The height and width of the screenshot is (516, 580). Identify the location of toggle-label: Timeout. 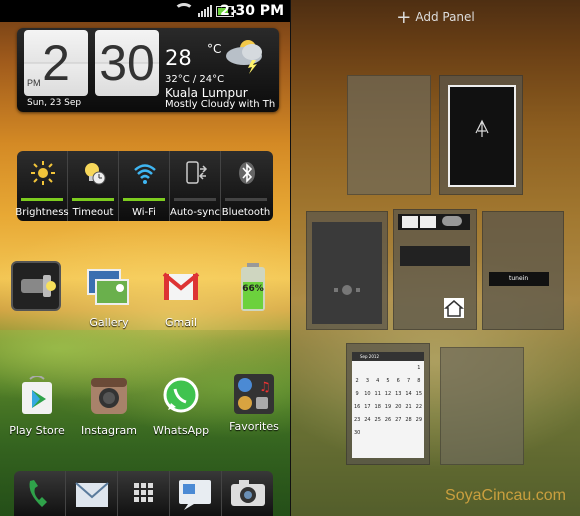
(93, 212).